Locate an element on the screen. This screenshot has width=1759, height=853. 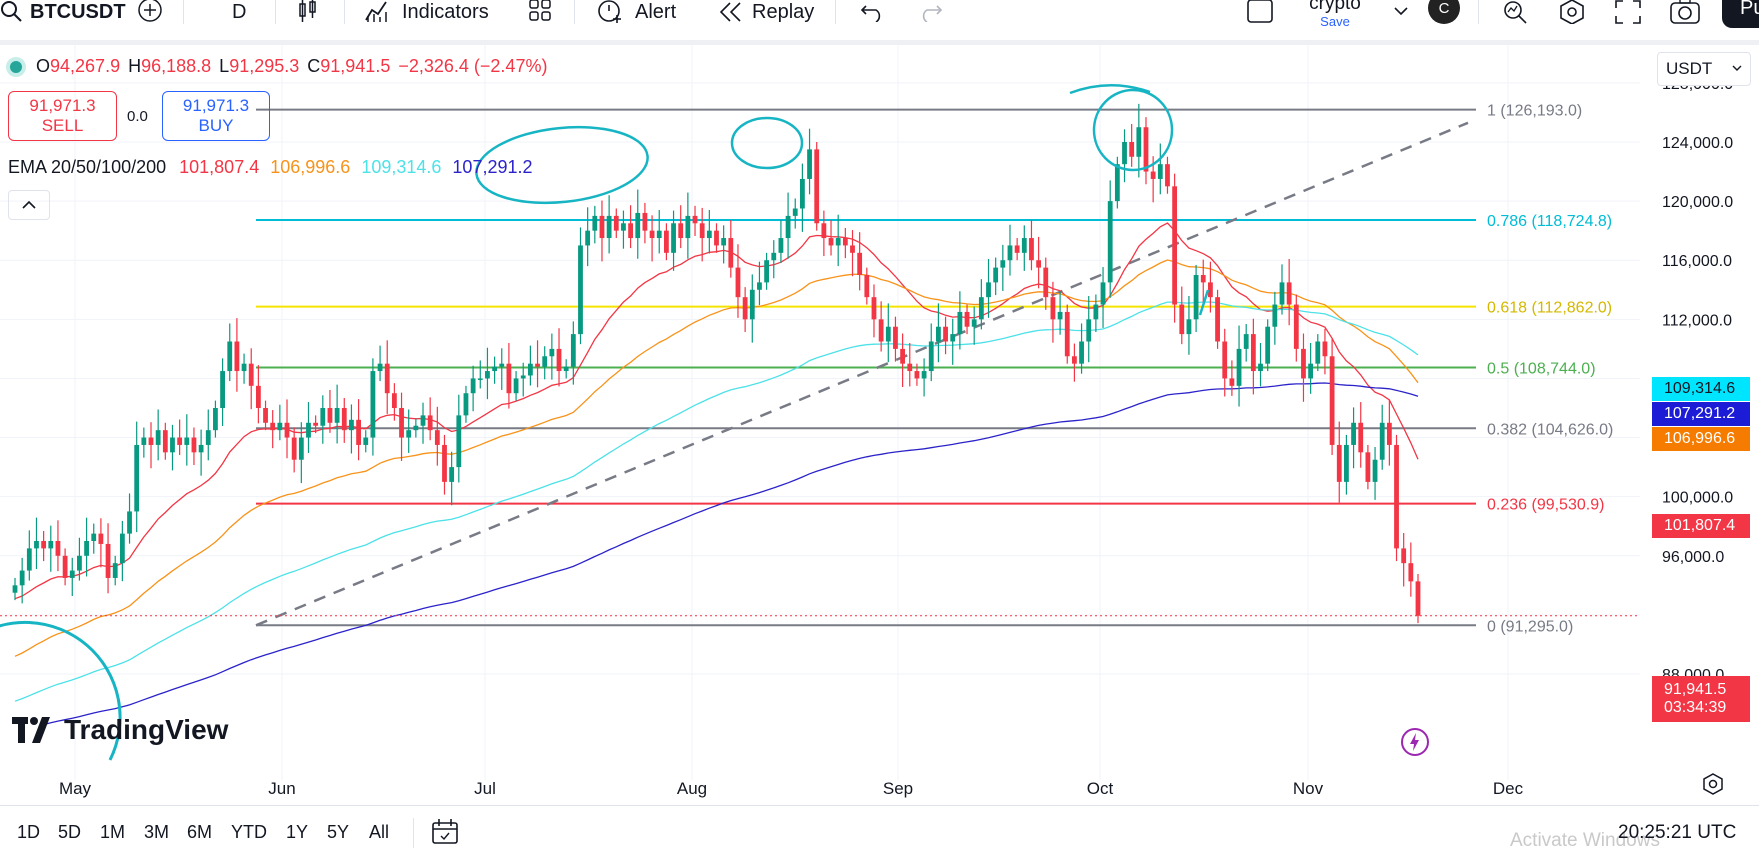
chevron-down-icon is located at coordinates (1737, 68).